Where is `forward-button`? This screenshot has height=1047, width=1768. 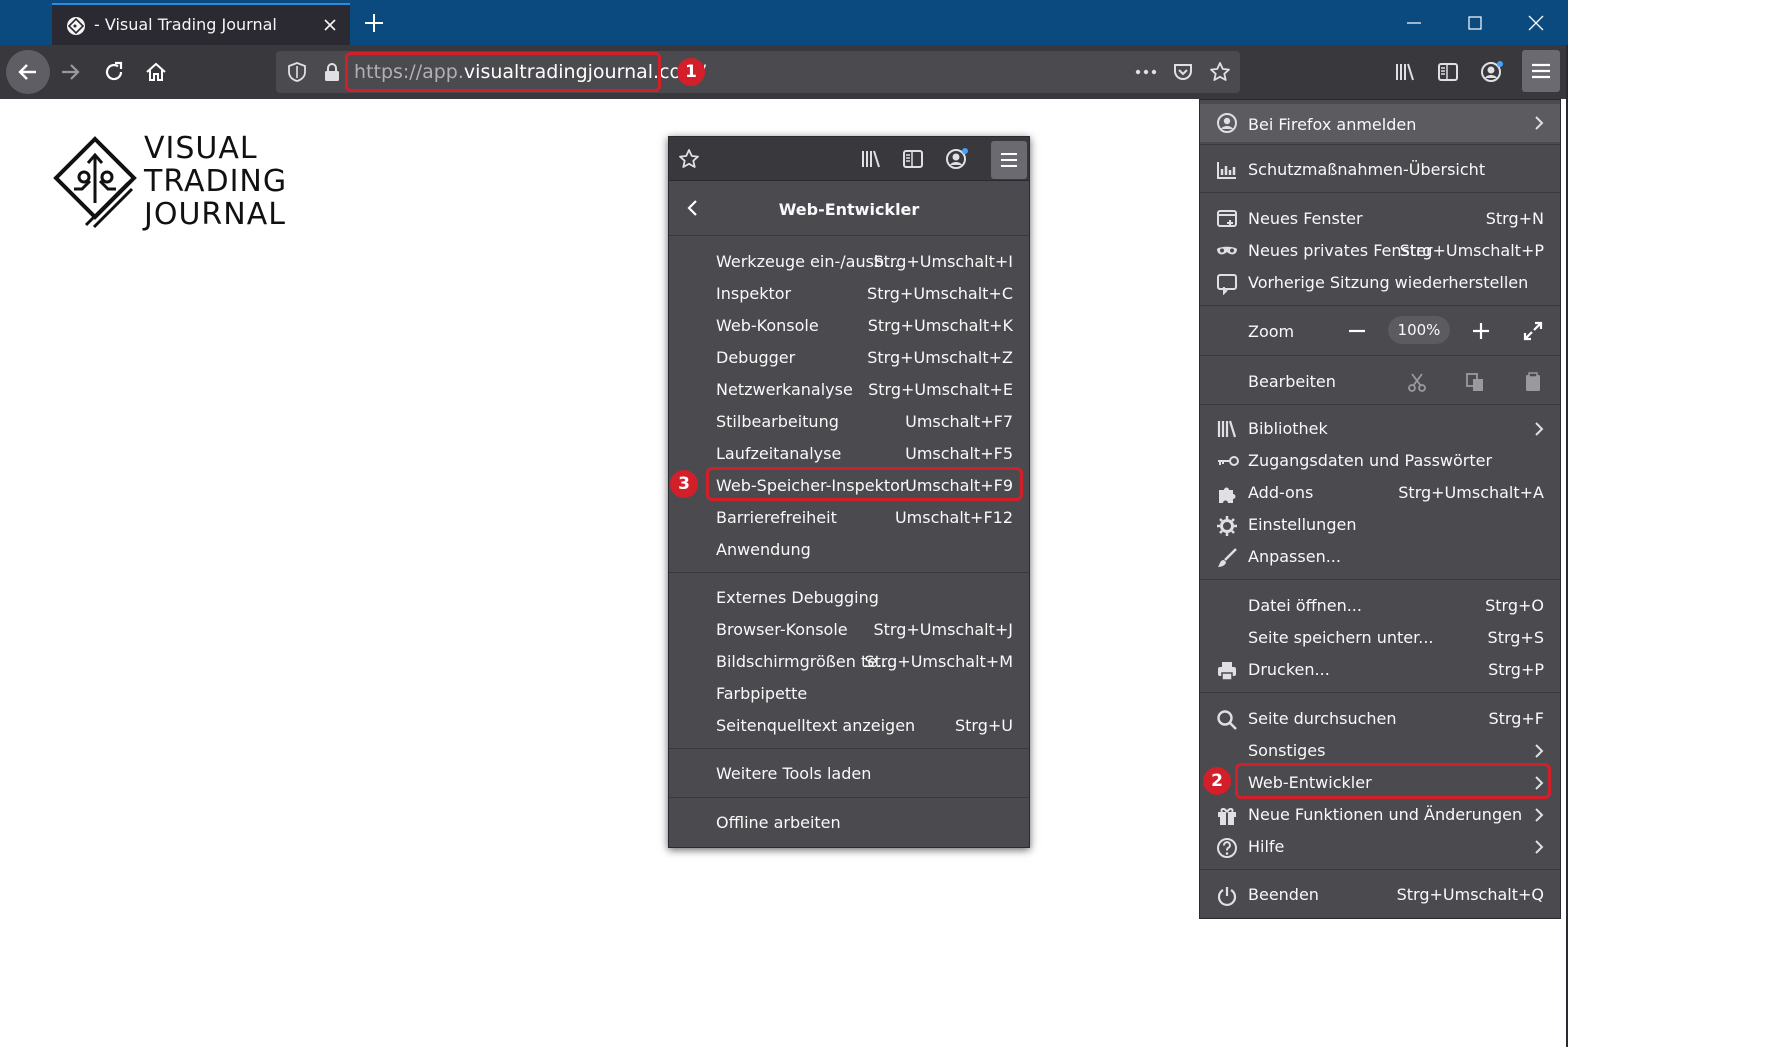
forward-button is located at coordinates (70, 72).